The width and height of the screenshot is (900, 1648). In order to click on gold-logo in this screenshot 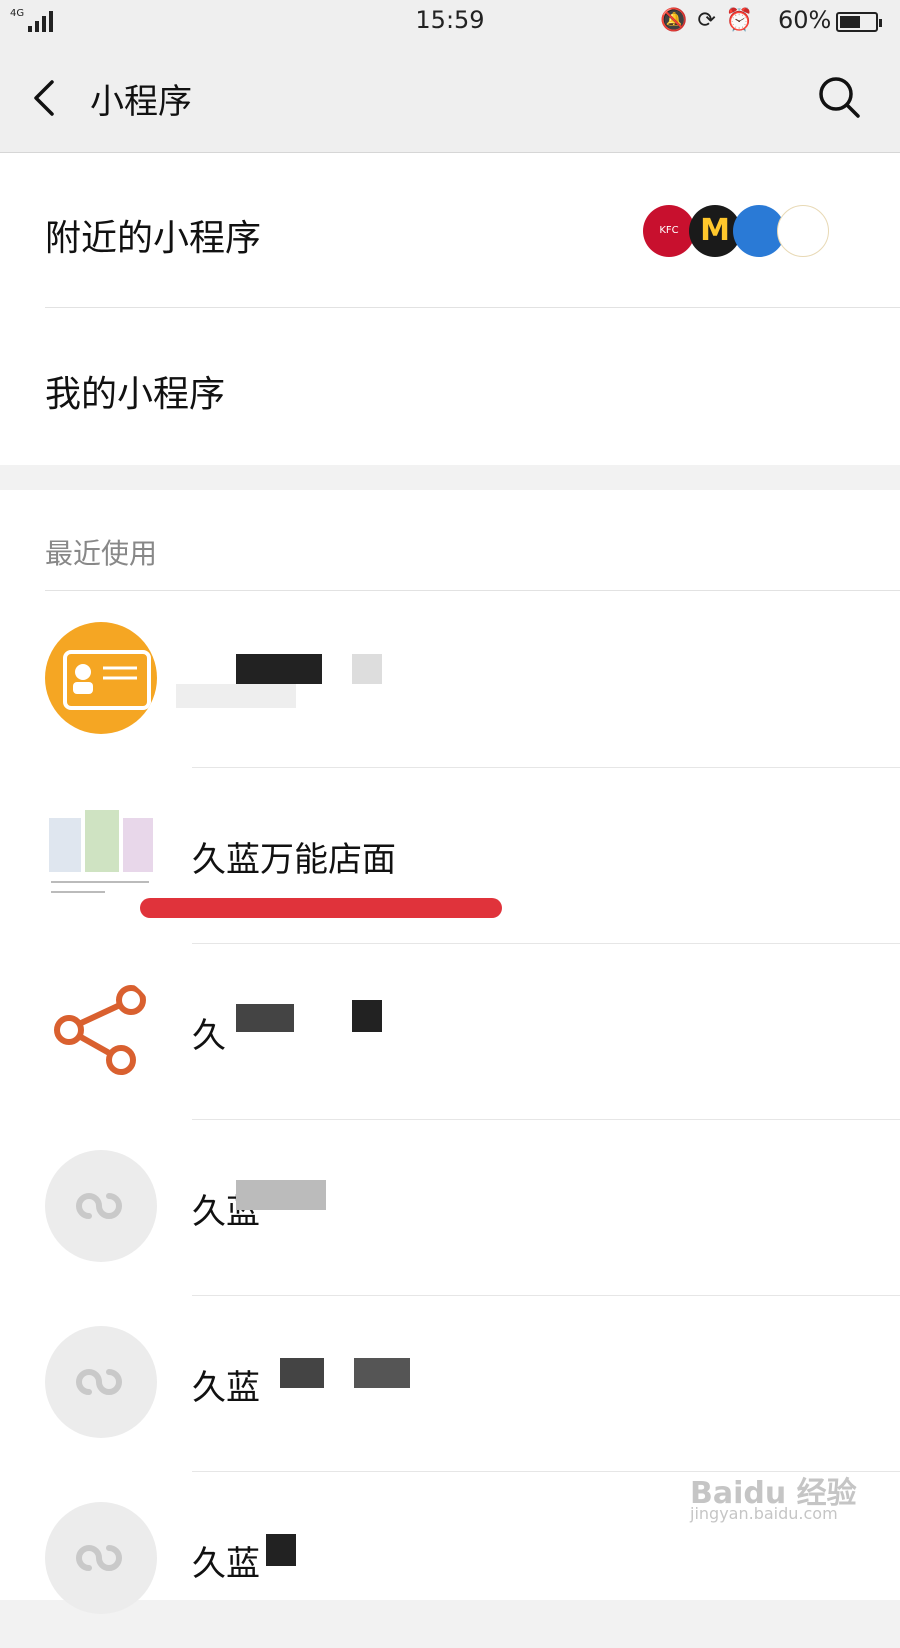, I will do `click(803, 231)`.